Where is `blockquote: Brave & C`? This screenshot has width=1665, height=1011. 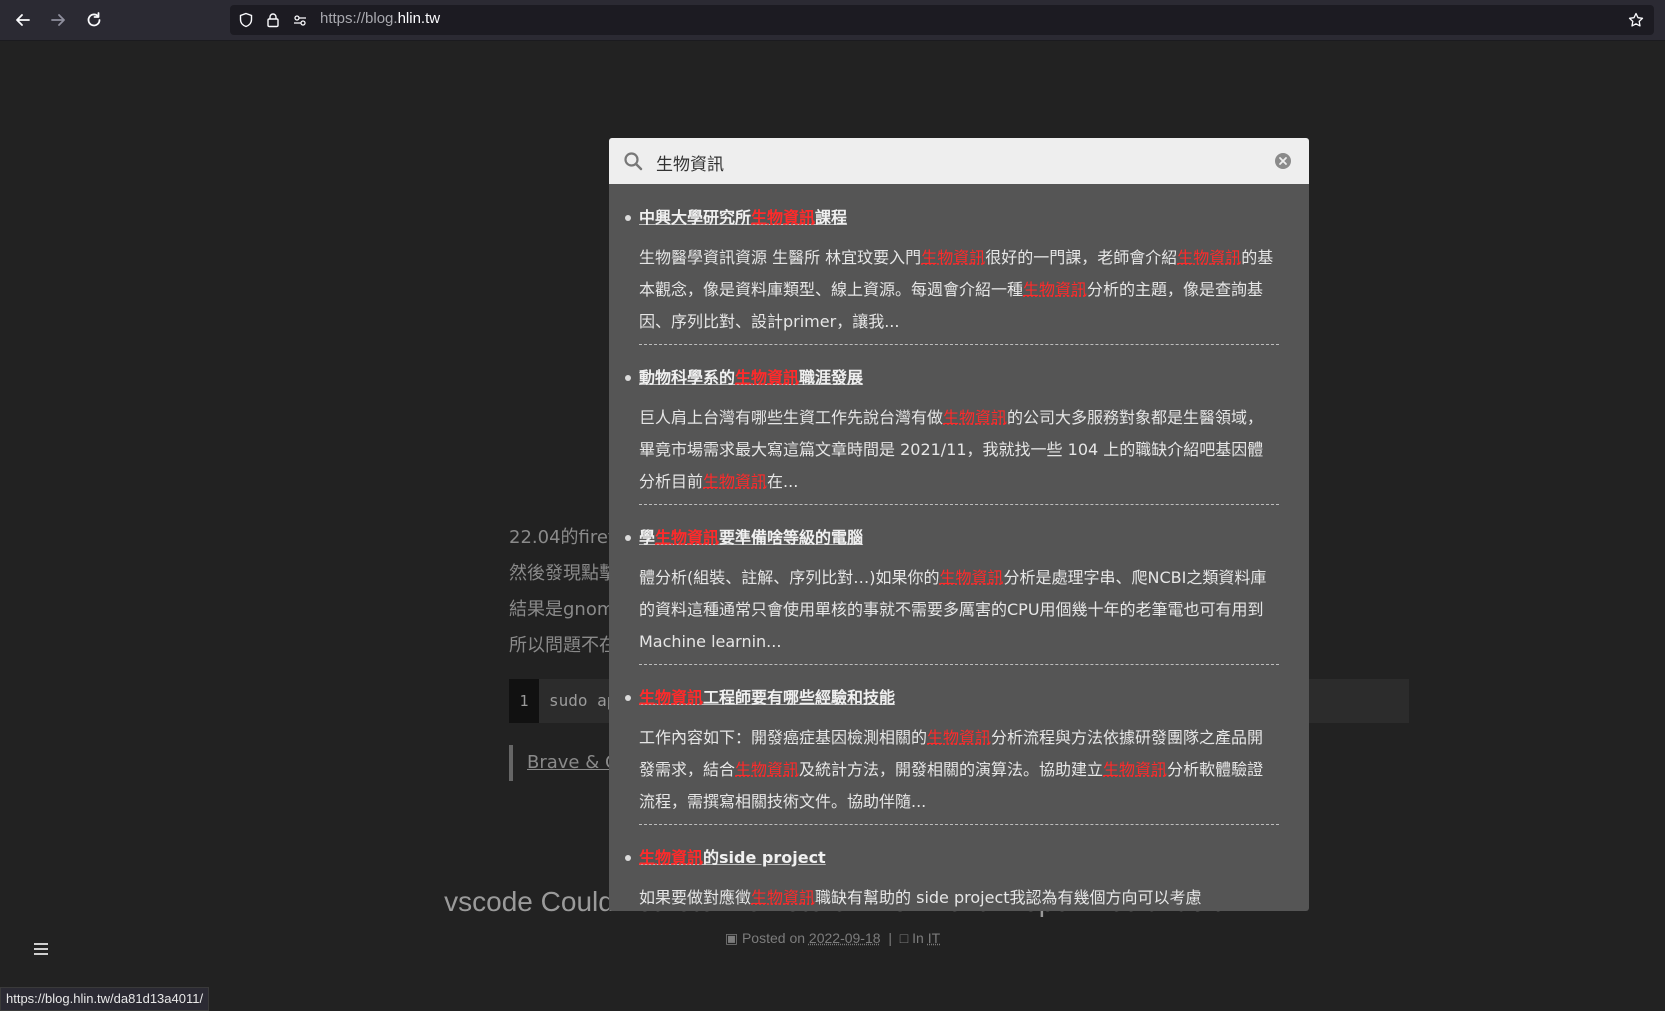
blockquote: Brave & C is located at coordinates (563, 763).